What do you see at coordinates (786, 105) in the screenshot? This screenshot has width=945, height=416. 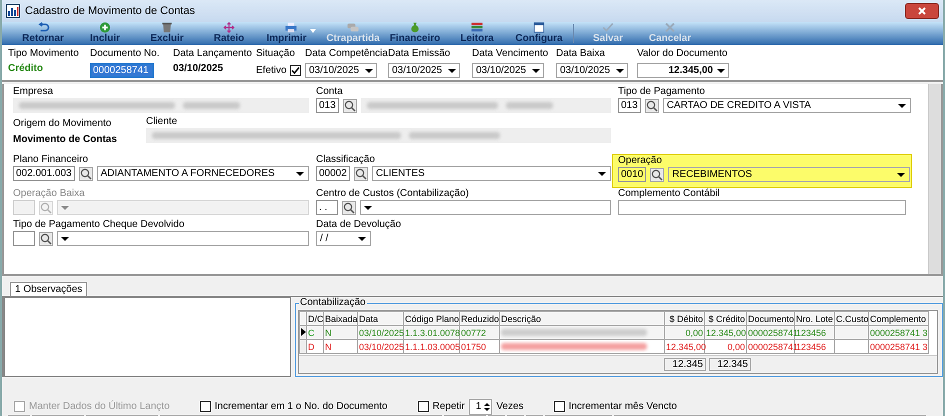 I see `dropdown: CARTAO DE CREDITO A VISTA` at bounding box center [786, 105].